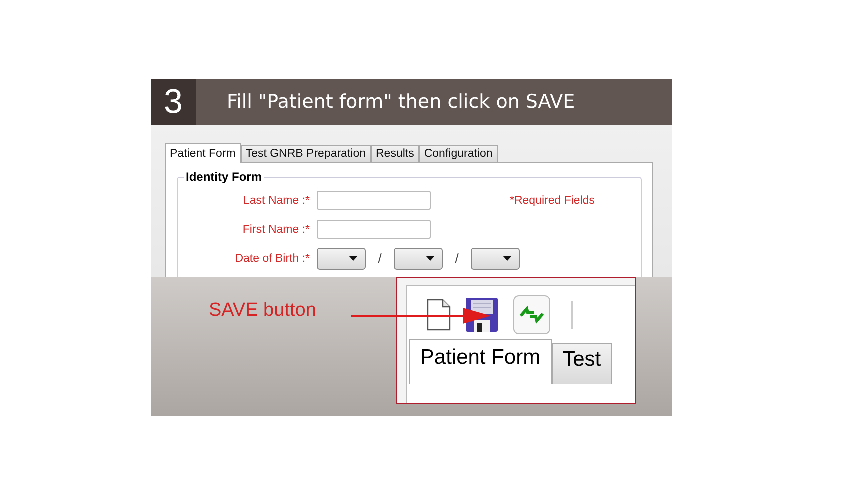 This screenshot has width=860, height=485. What do you see at coordinates (582, 363) in the screenshot?
I see `tab: Test` at bounding box center [582, 363].